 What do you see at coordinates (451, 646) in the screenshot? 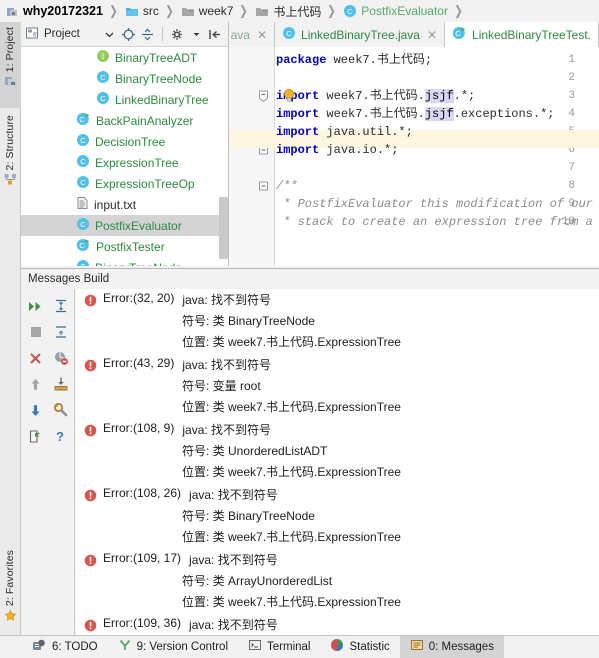
I see `status-item-messages: 0: Messages` at bounding box center [451, 646].